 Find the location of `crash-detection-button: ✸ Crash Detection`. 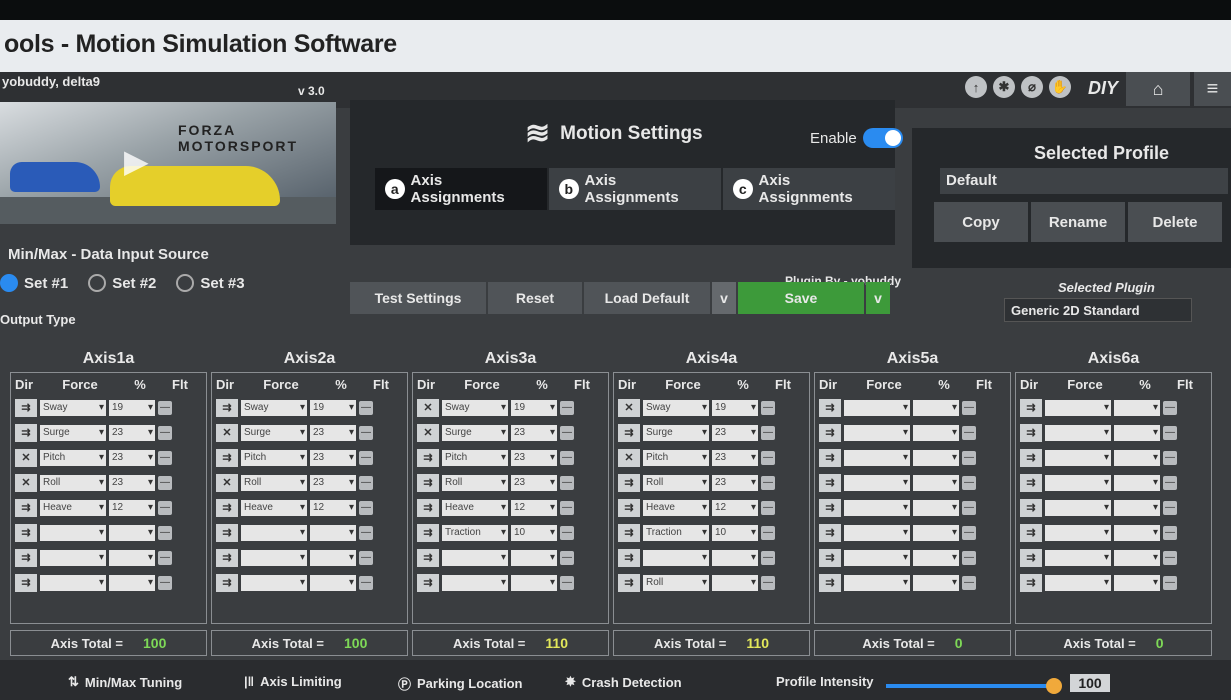

crash-detection-button: ✸ Crash Detection is located at coordinates (623, 682).